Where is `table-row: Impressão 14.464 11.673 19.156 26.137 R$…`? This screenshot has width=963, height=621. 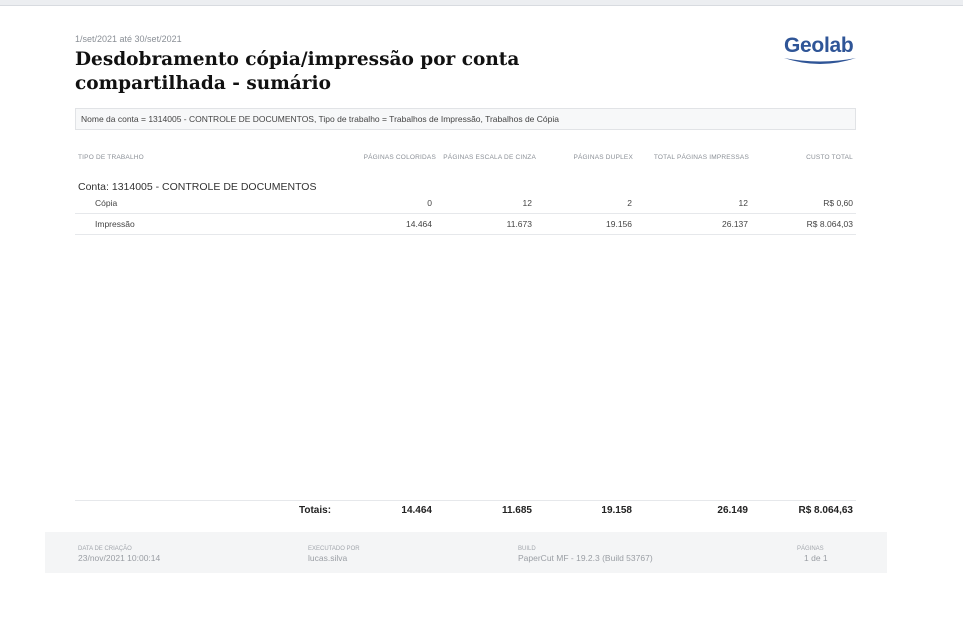
table-row: Impressão 14.464 11.673 19.156 26.137 R$… is located at coordinates (465, 224).